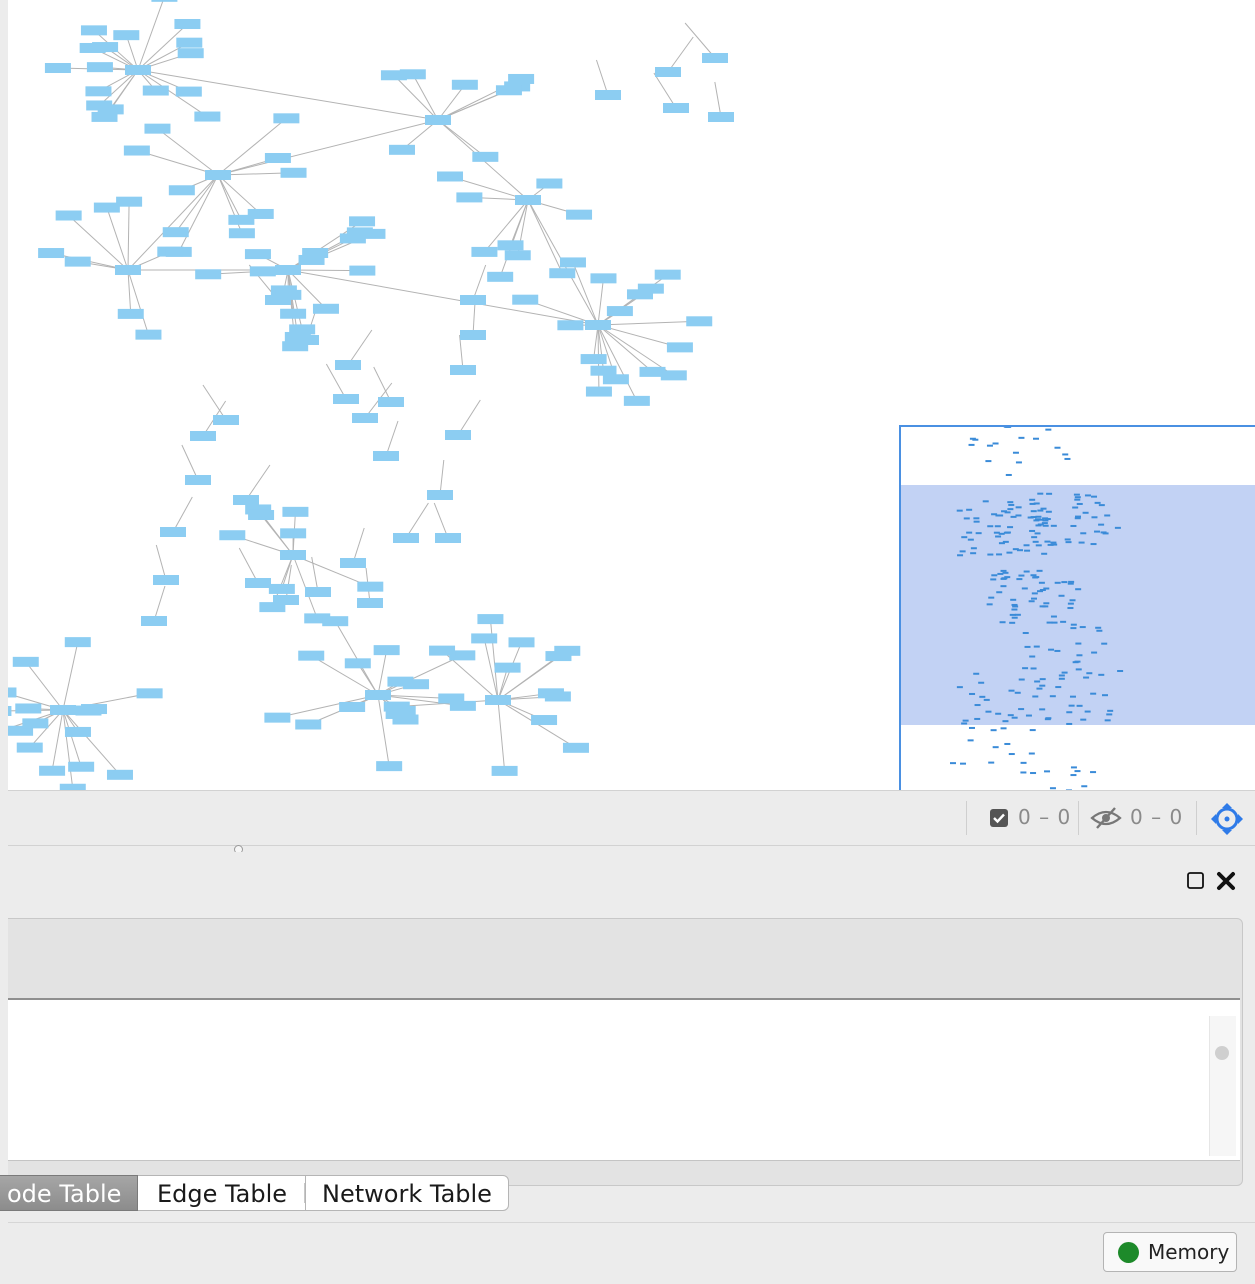 The image size is (1255, 1284). I want to click on table-body, so click(624, 1079).